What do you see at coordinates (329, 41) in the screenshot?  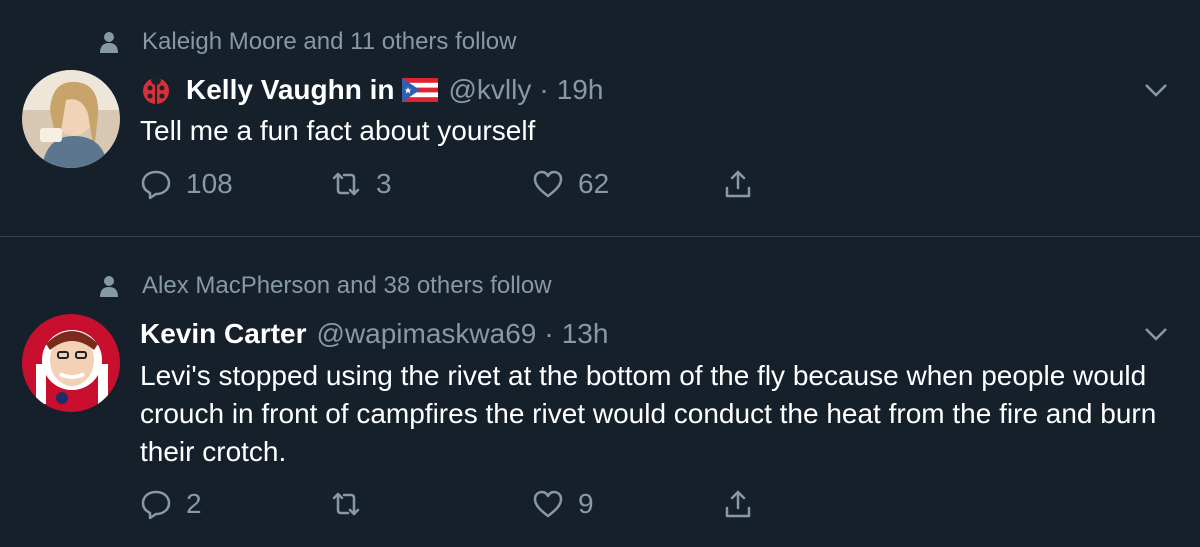 I see `social-context-text: Kaleigh Moore and 11 others follow` at bounding box center [329, 41].